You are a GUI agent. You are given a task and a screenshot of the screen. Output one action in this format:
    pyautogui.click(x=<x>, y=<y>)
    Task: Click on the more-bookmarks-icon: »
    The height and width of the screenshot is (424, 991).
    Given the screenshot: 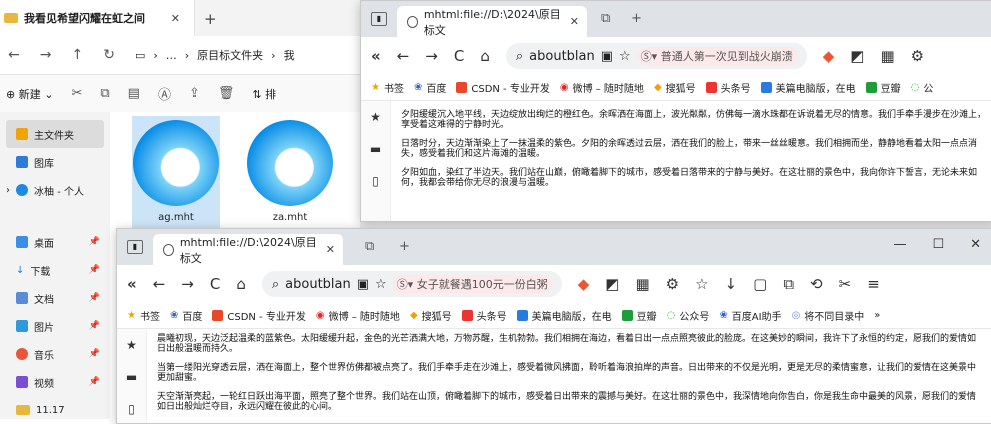 What is the action you would take?
    pyautogui.click(x=877, y=315)
    